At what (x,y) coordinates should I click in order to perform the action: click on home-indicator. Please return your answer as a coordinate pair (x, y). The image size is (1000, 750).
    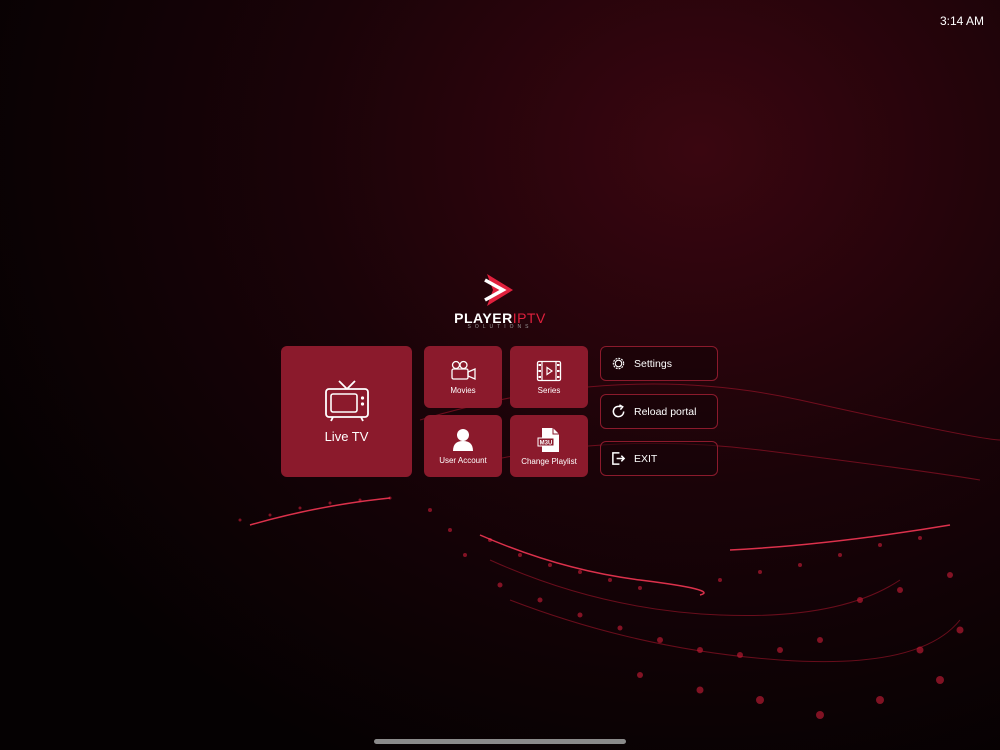
    Looking at the image, I should click on (500, 741).